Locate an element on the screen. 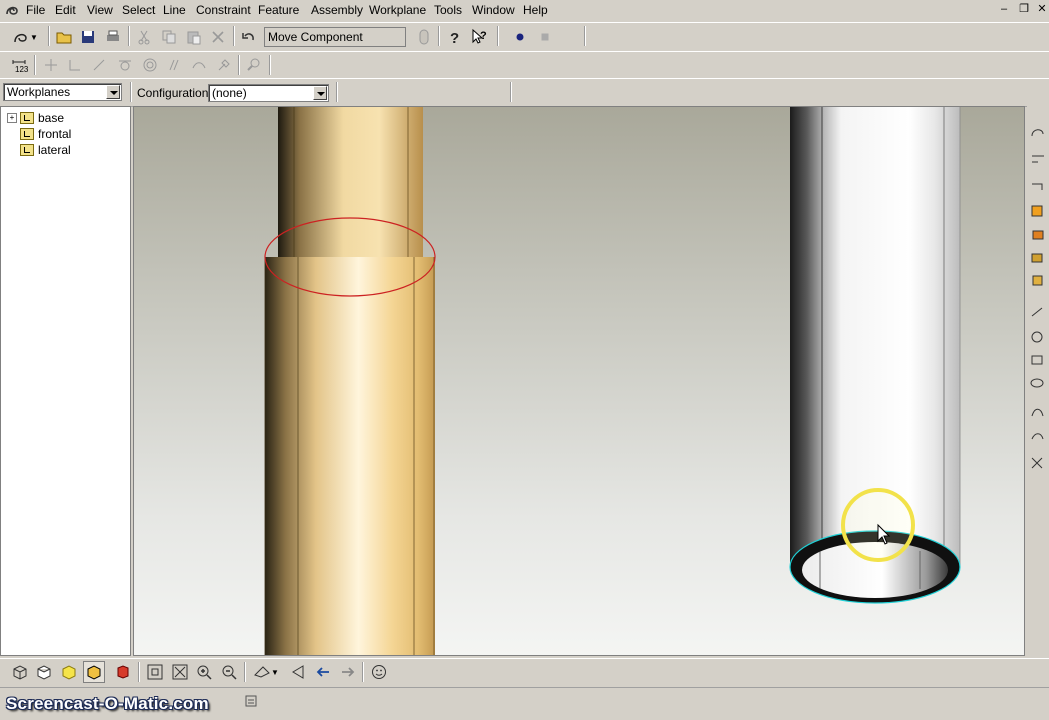  gold-cylinder is located at coordinates (350, 381).